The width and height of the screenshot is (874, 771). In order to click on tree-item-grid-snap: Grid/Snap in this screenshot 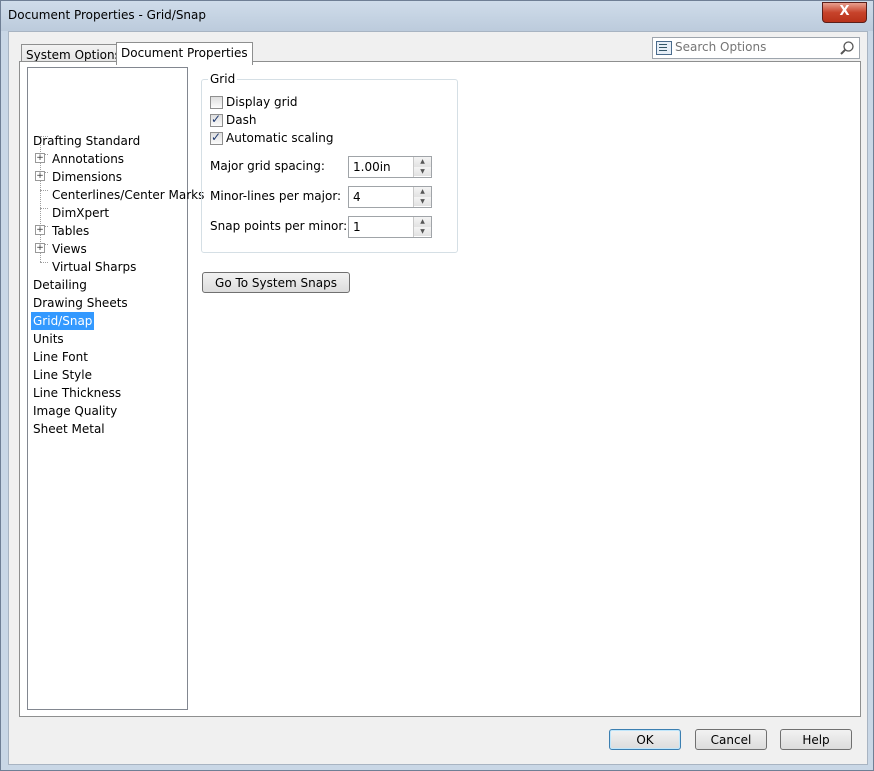, I will do `click(63, 321)`.